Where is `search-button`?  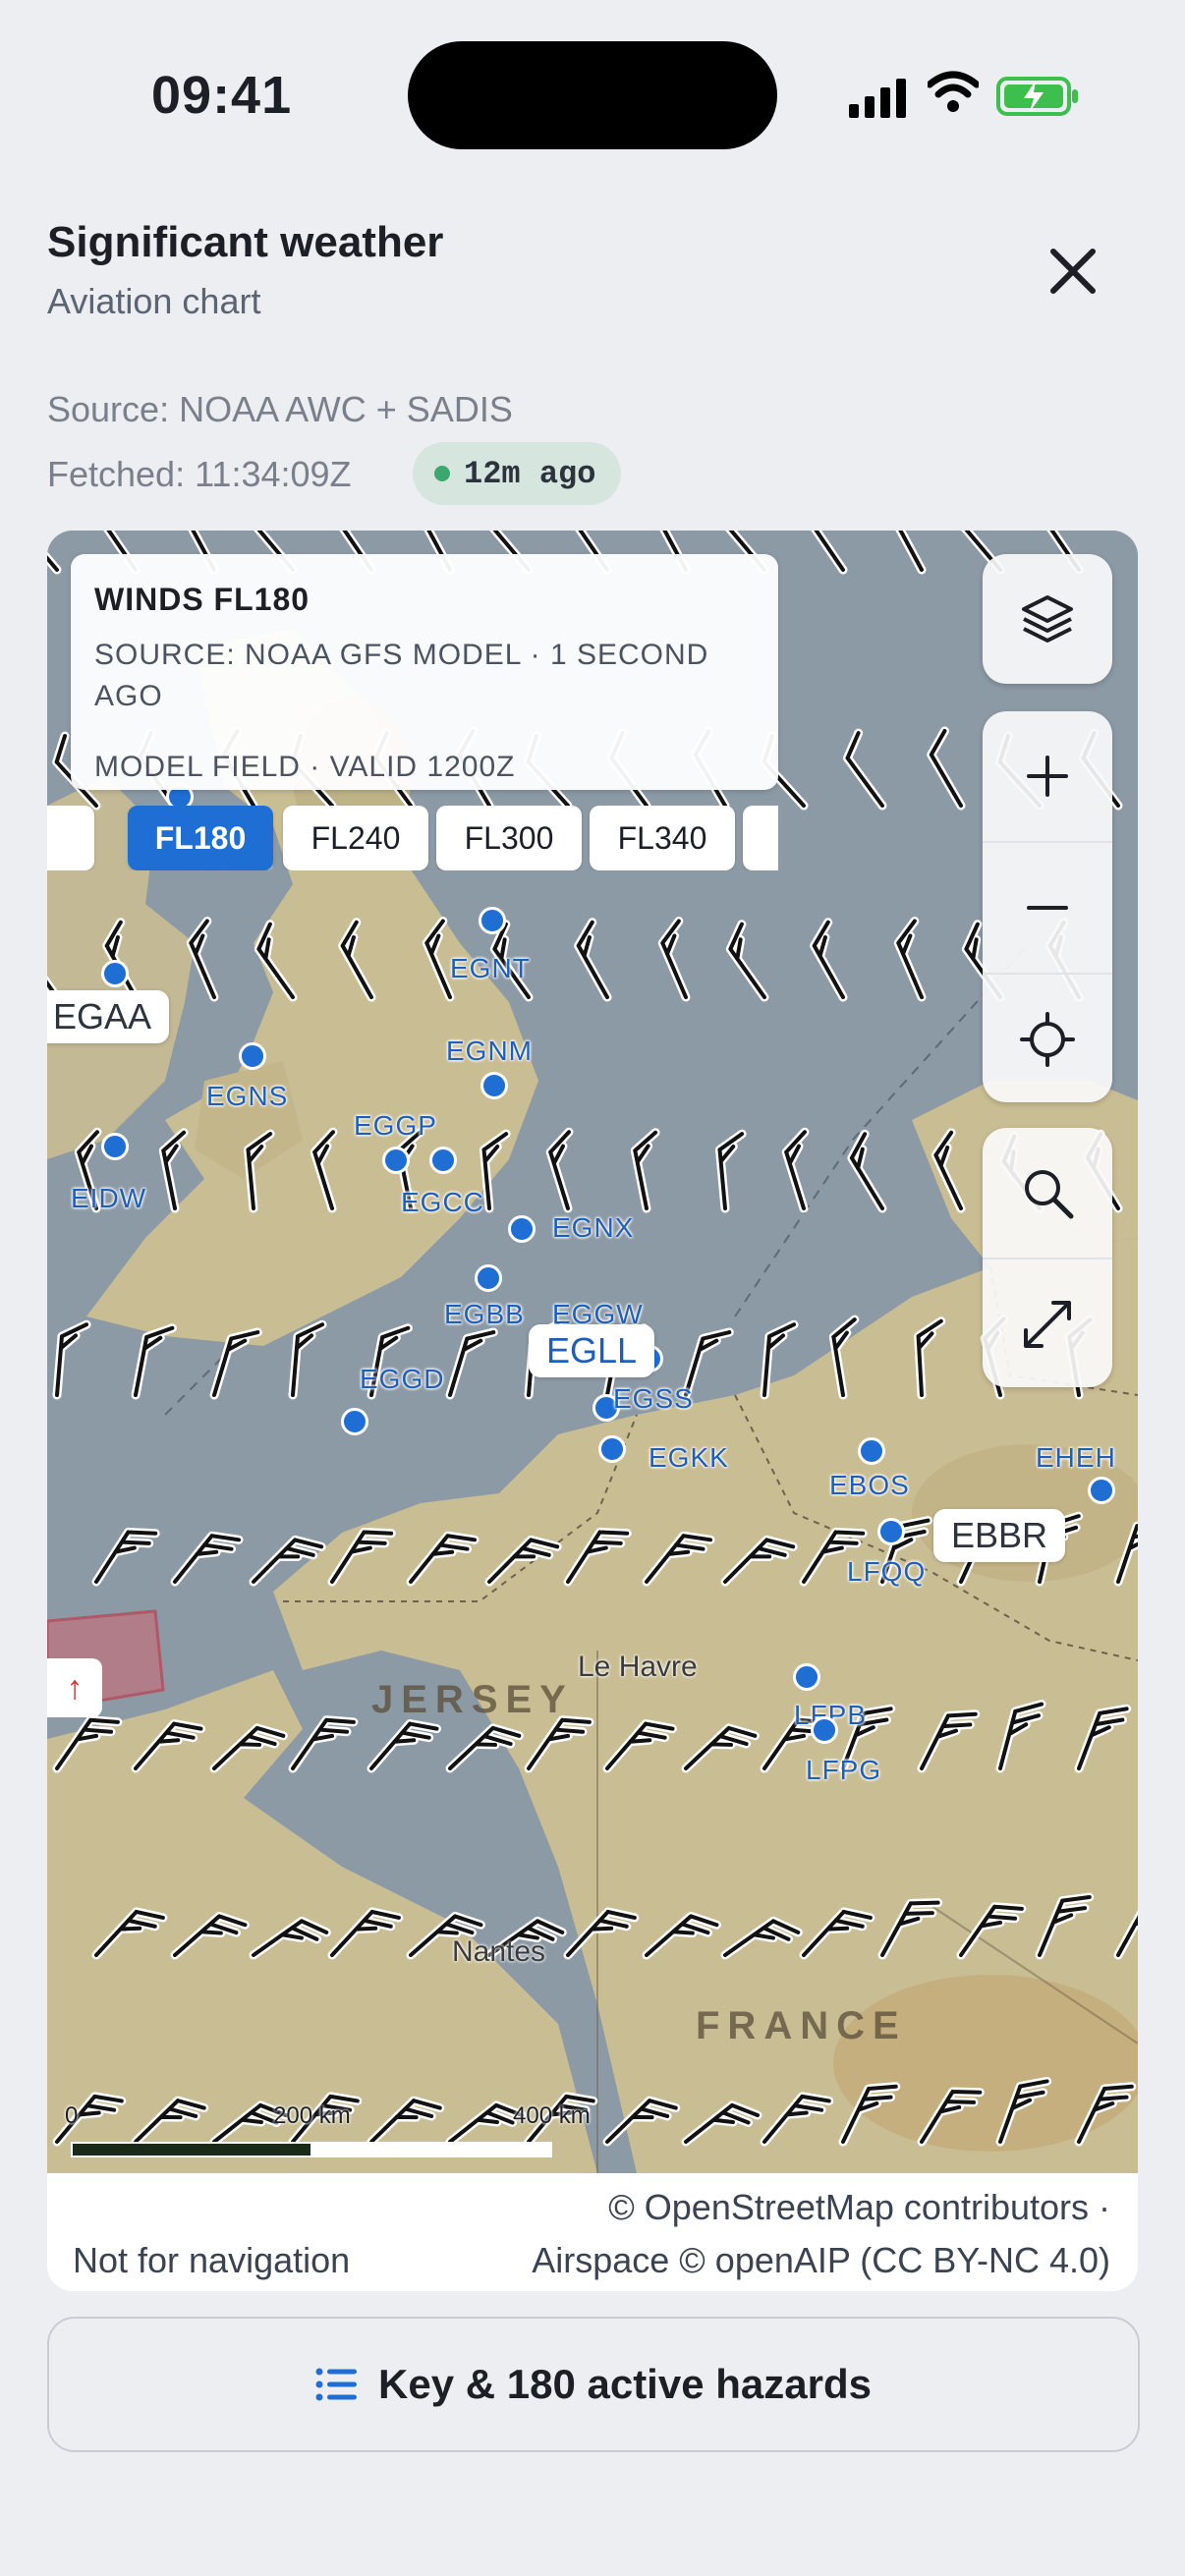 search-button is located at coordinates (1048, 1193).